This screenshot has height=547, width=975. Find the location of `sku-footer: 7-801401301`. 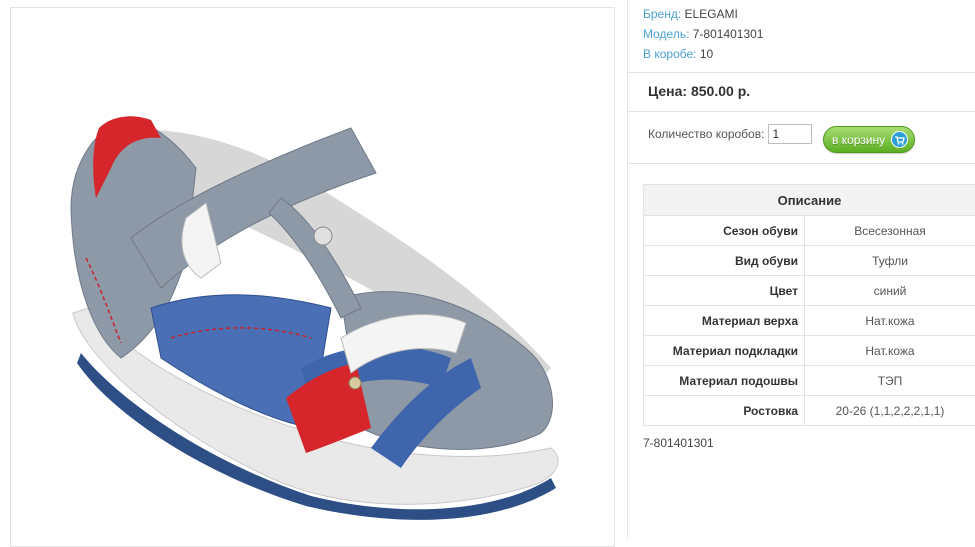

sku-footer: 7-801401301 is located at coordinates (678, 443).